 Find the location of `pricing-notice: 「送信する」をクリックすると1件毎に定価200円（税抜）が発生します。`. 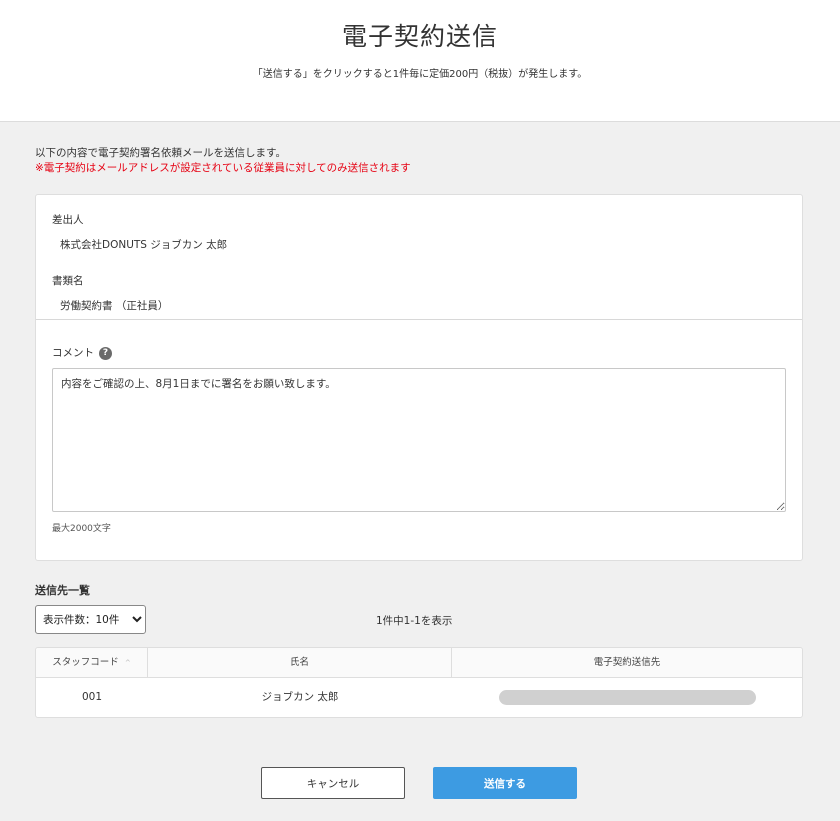

pricing-notice: 「送信する」をクリックすると1件毎に定価200円（税抜）が発生します。 is located at coordinates (420, 74).